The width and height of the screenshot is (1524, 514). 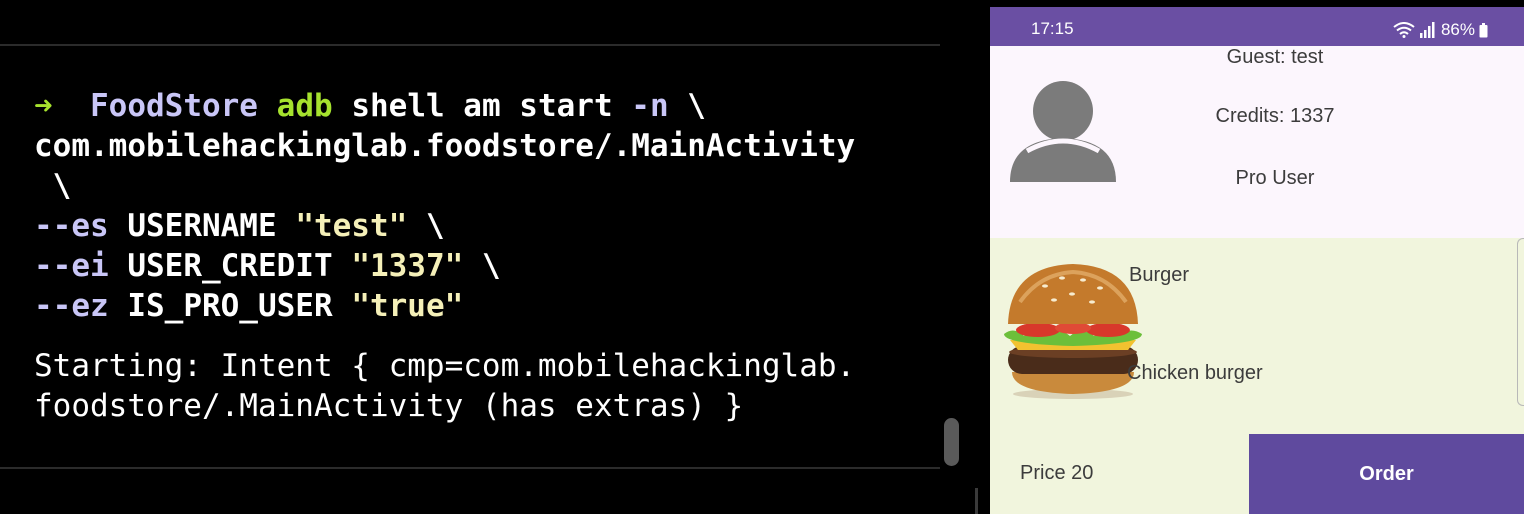 What do you see at coordinates (202, 226) in the screenshot?
I see `extra-key: USERNAME` at bounding box center [202, 226].